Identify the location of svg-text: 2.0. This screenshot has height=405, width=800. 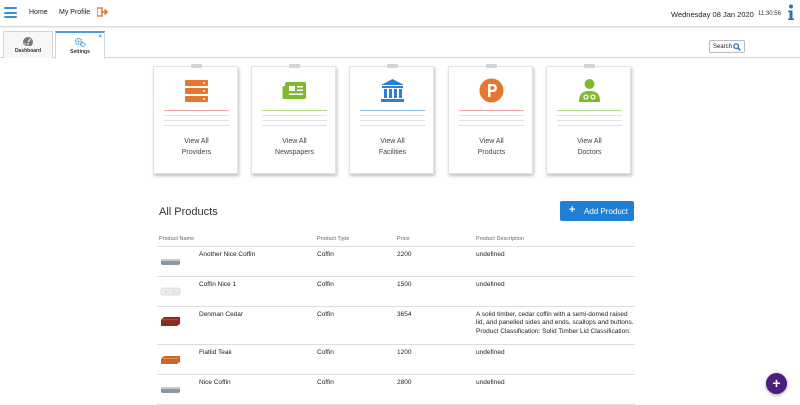
(26, 45).